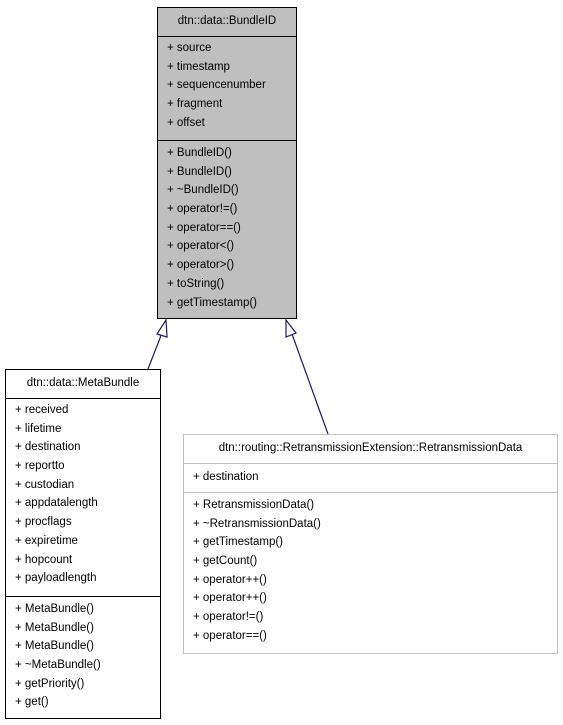  Describe the element at coordinates (44, 559) in the screenshot. I see `attribute: + hopcount` at that location.